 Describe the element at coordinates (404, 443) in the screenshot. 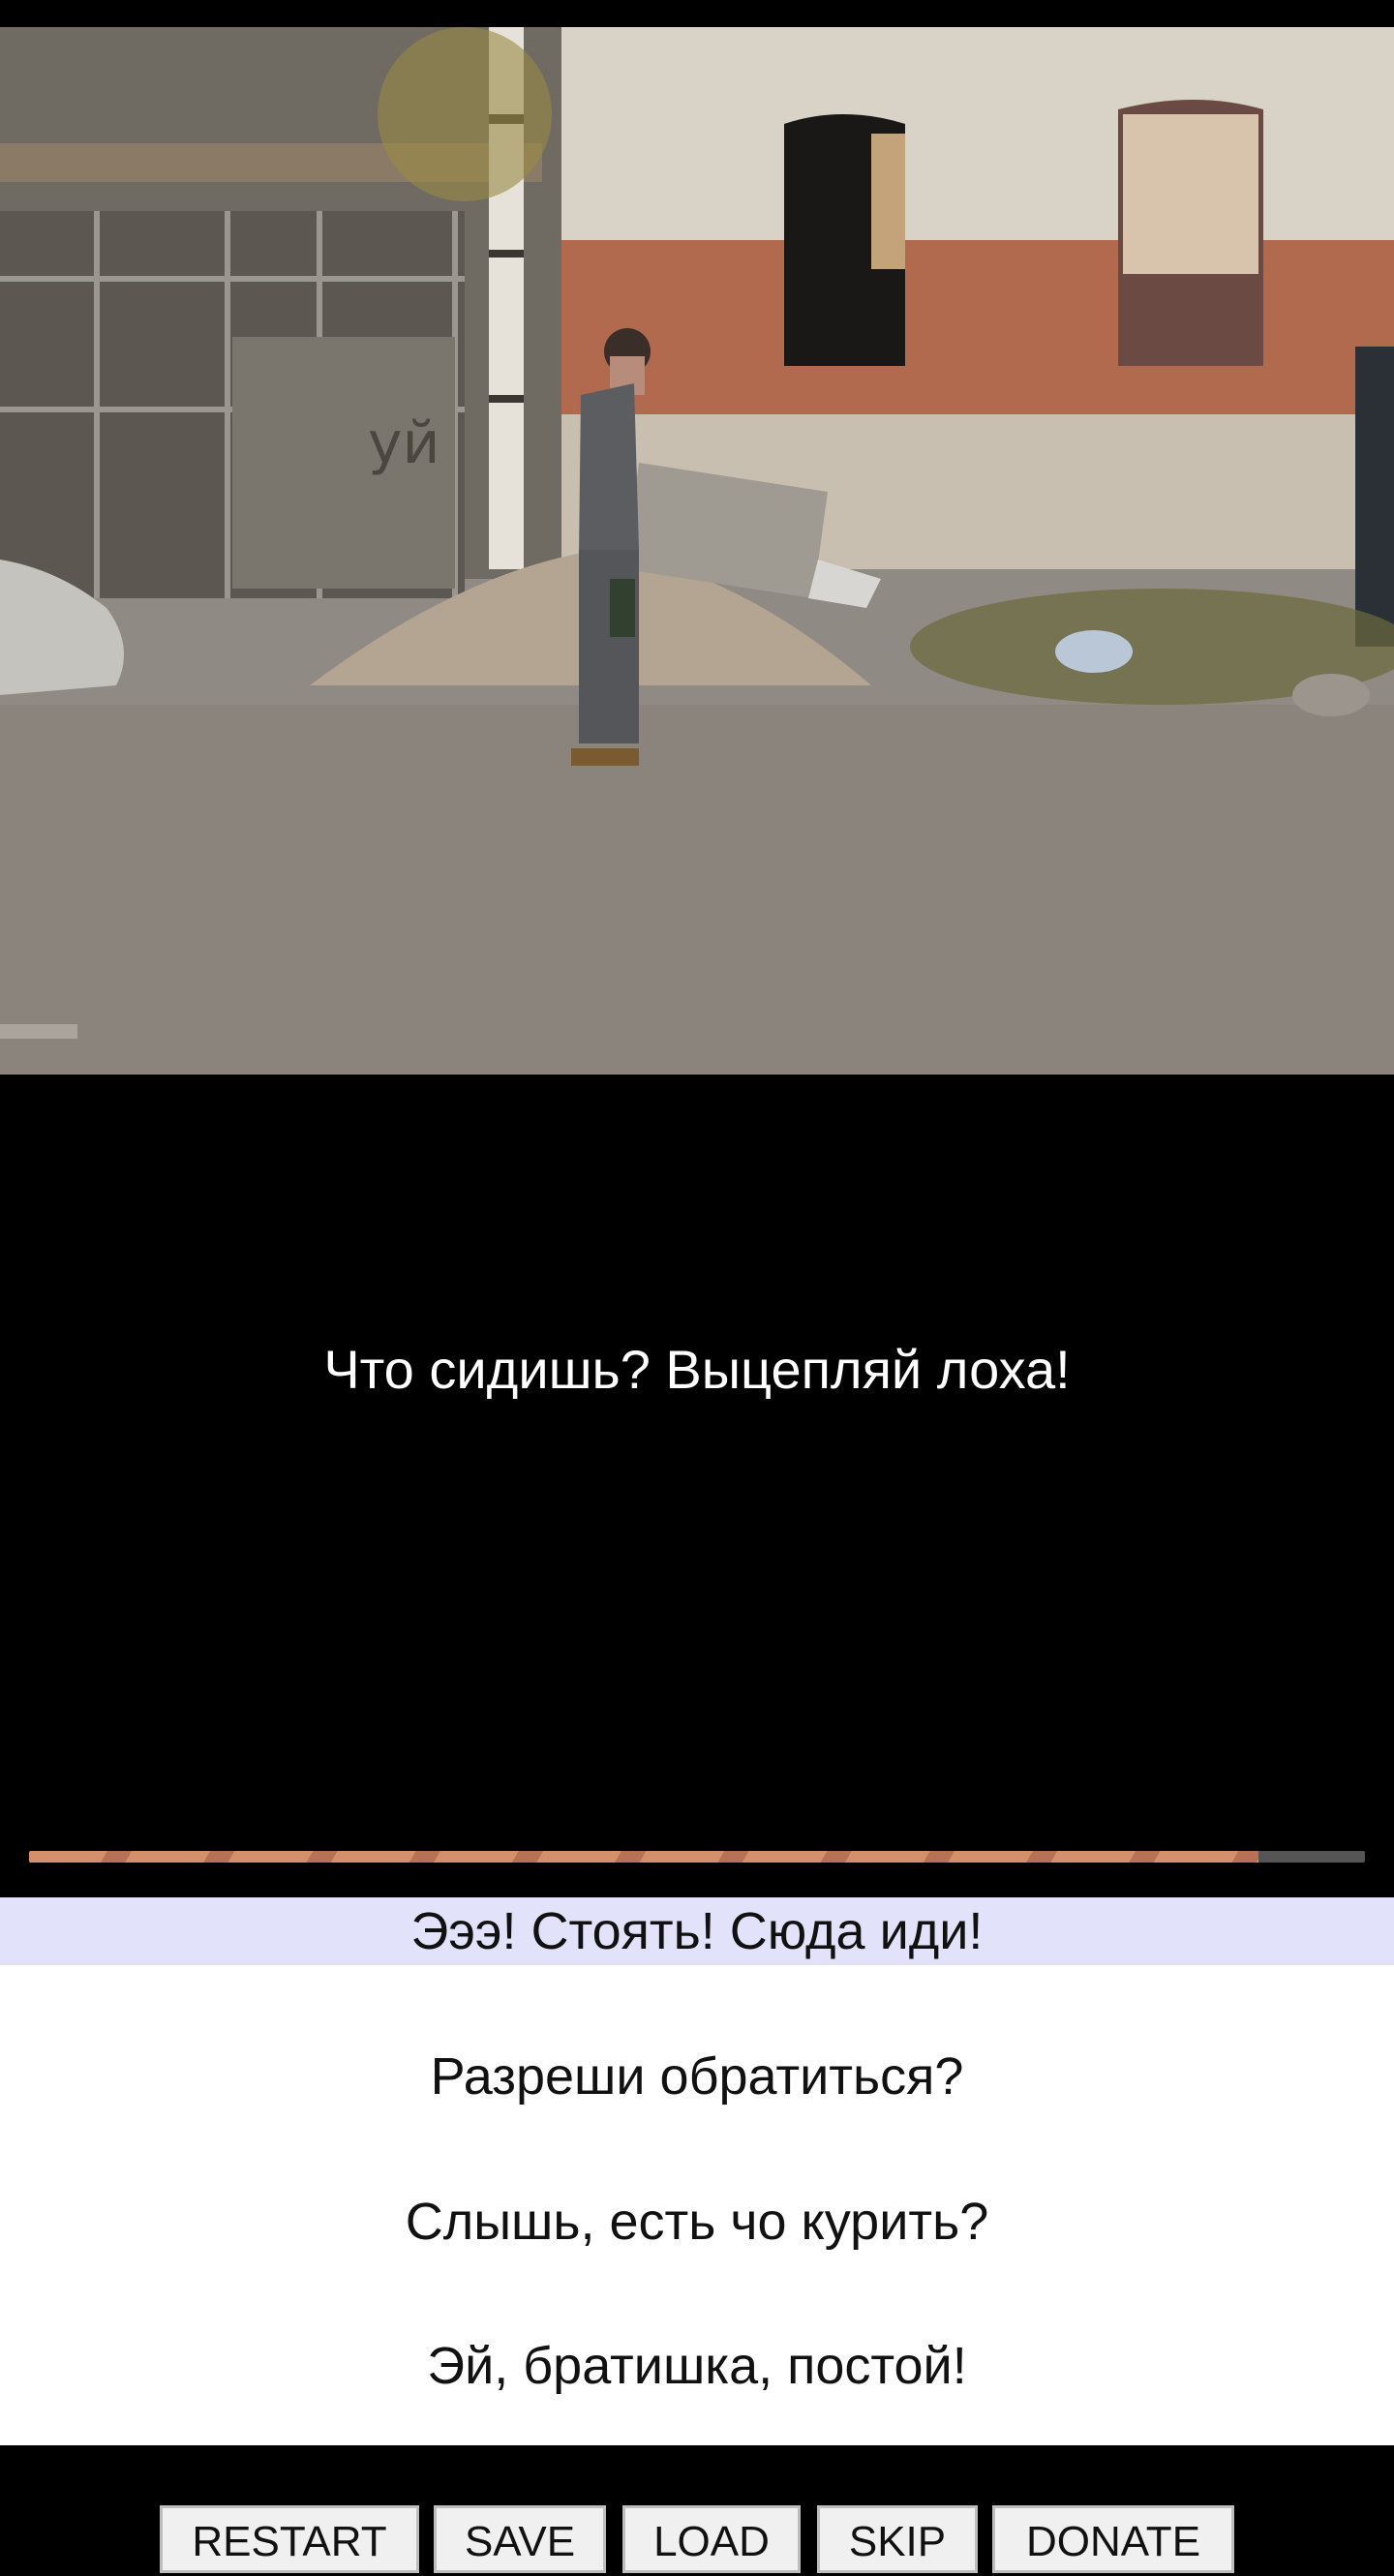

I see `graffiti-text: уй` at that location.